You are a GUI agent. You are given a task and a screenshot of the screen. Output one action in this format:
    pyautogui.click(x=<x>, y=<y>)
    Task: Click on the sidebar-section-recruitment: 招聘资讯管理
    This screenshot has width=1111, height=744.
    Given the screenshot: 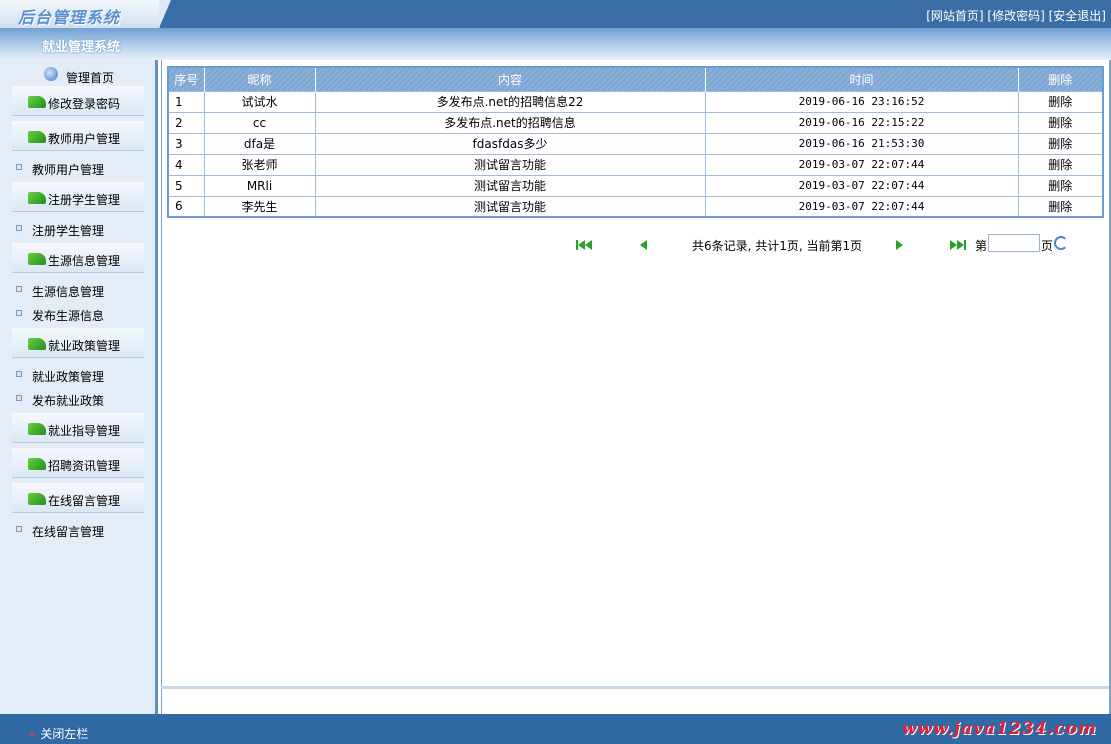 What is the action you would take?
    pyautogui.click(x=78, y=463)
    